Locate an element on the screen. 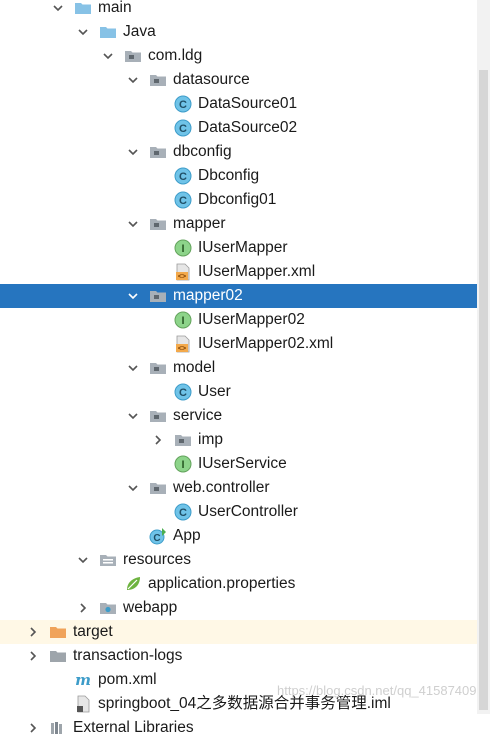  tree-node-dbconfig01: C Dbconfig01 is located at coordinates (238, 200).